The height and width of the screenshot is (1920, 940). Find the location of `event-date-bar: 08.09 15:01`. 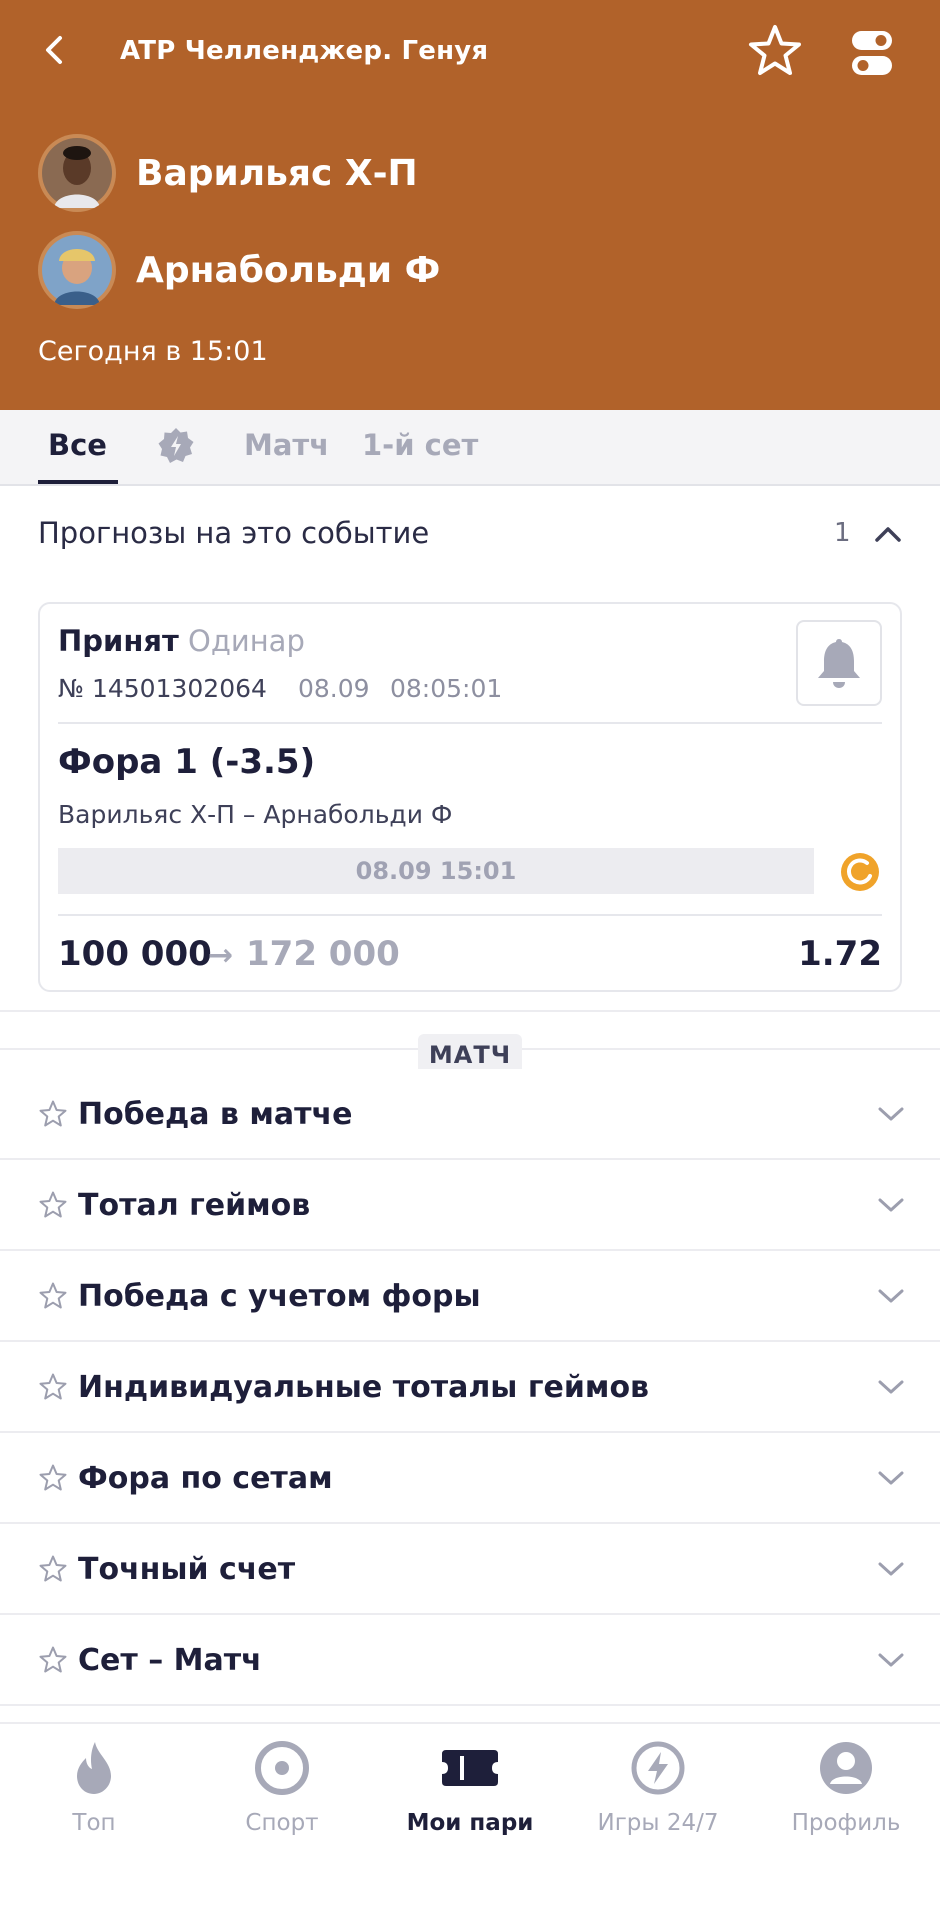

event-date-bar: 08.09 15:01 is located at coordinates (436, 871).